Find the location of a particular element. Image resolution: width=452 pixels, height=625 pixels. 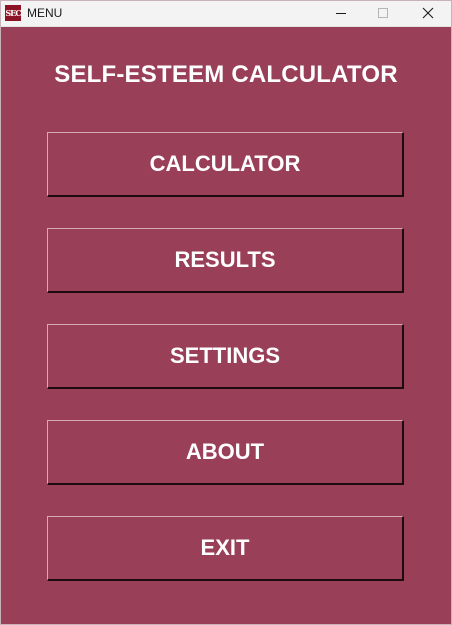

close-icon is located at coordinates (428, 13).